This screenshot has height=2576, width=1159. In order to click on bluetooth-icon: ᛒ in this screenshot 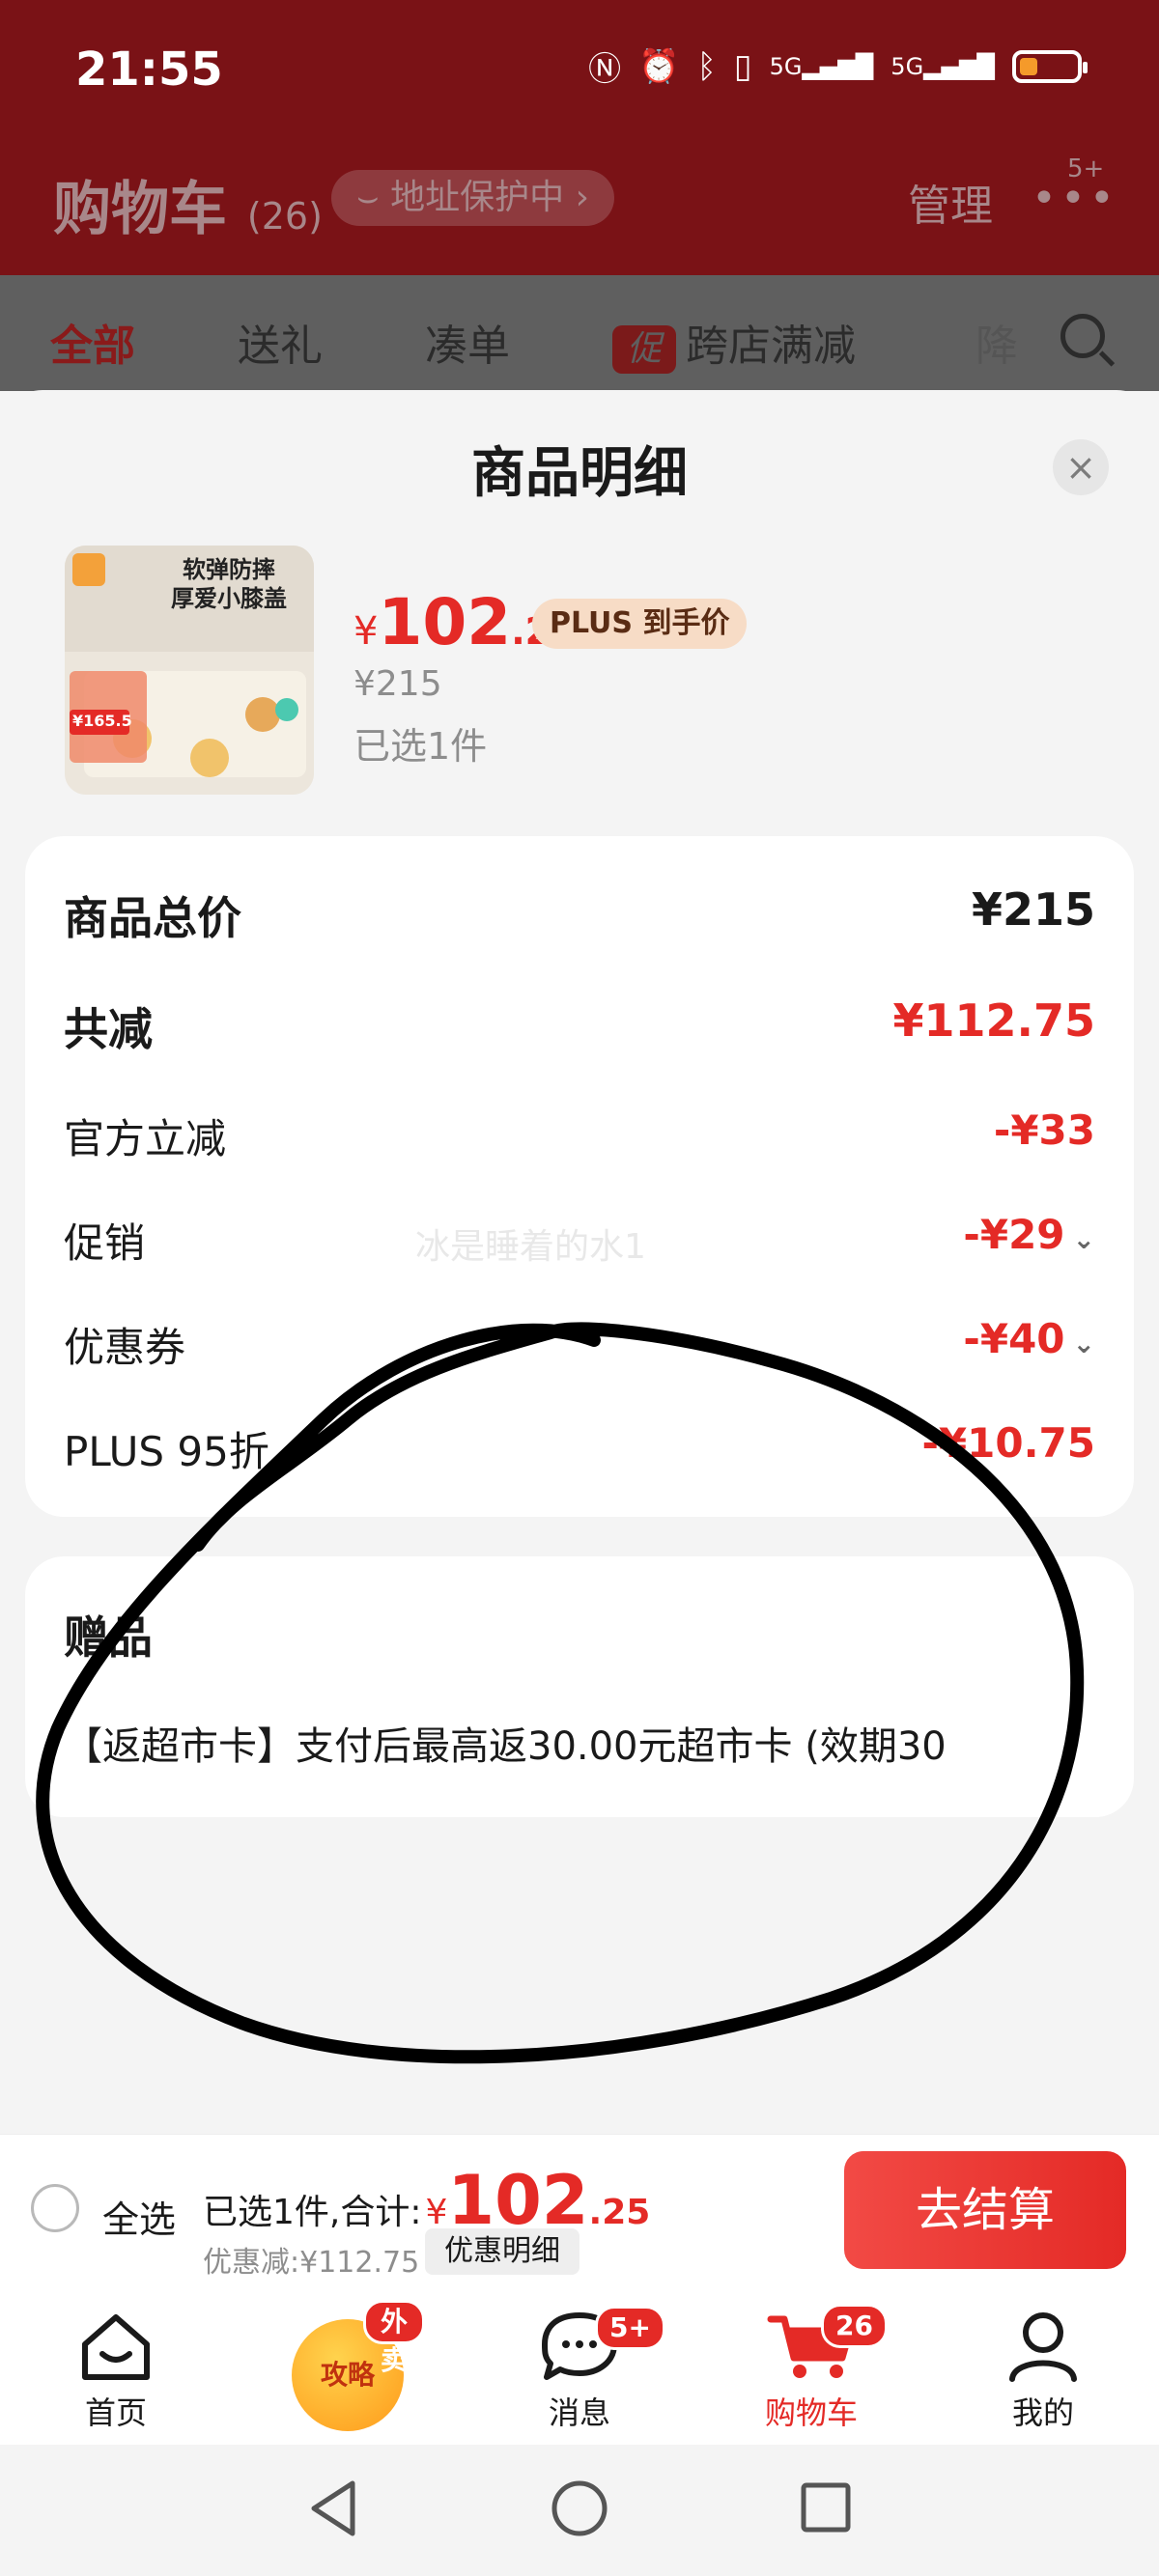, I will do `click(706, 66)`.